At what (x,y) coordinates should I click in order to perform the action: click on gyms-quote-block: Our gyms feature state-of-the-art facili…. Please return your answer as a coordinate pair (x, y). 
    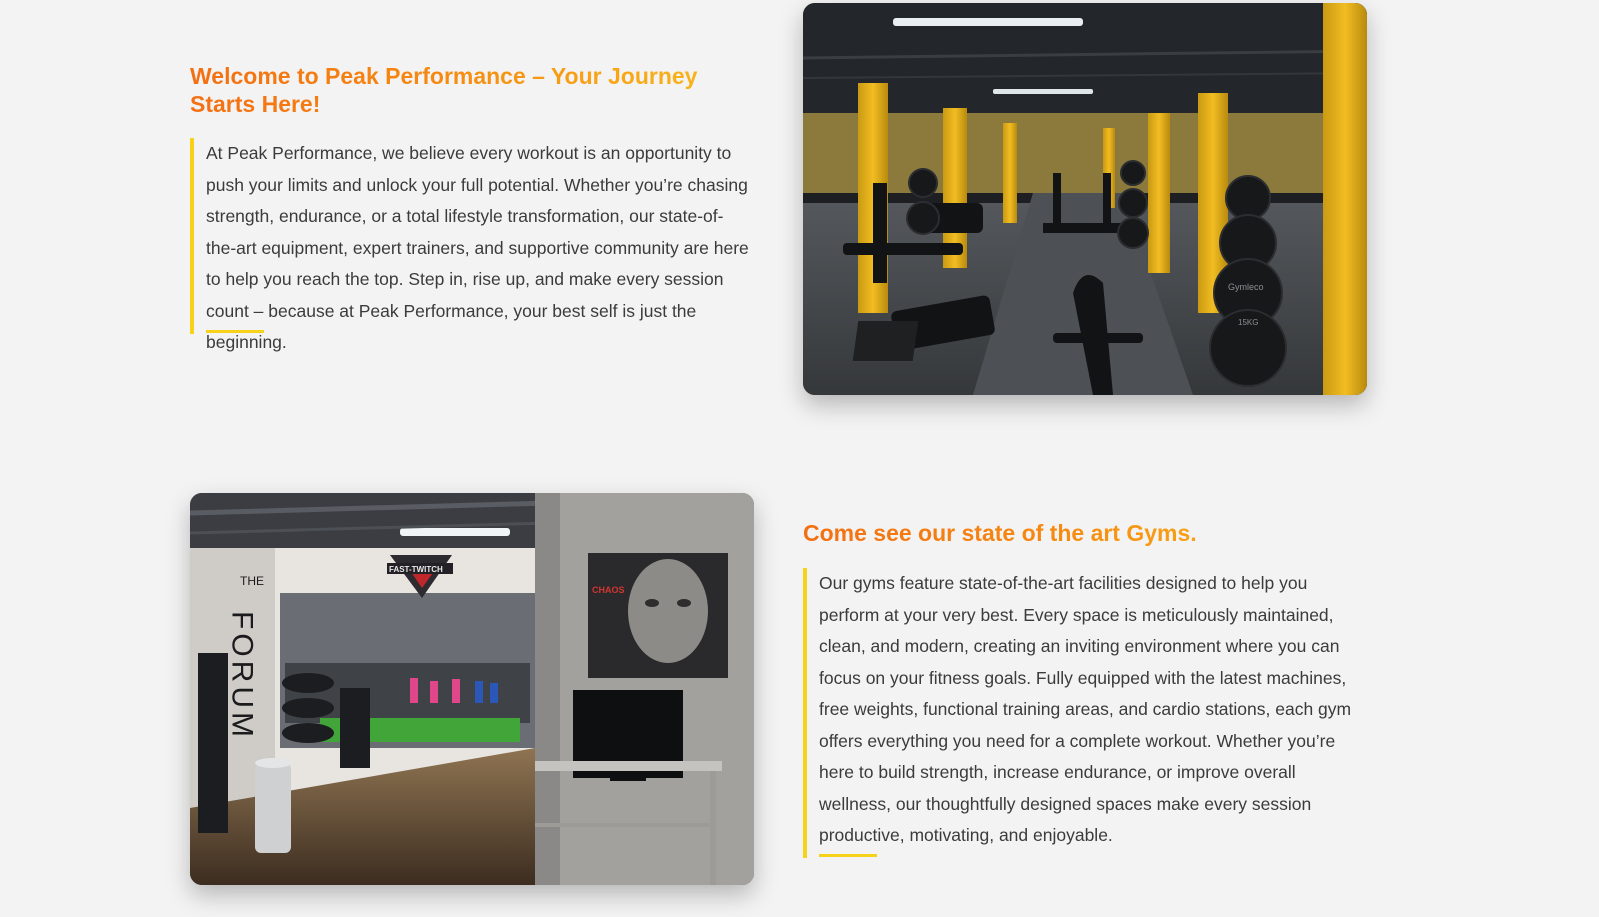
    Looking at the image, I should click on (1085, 713).